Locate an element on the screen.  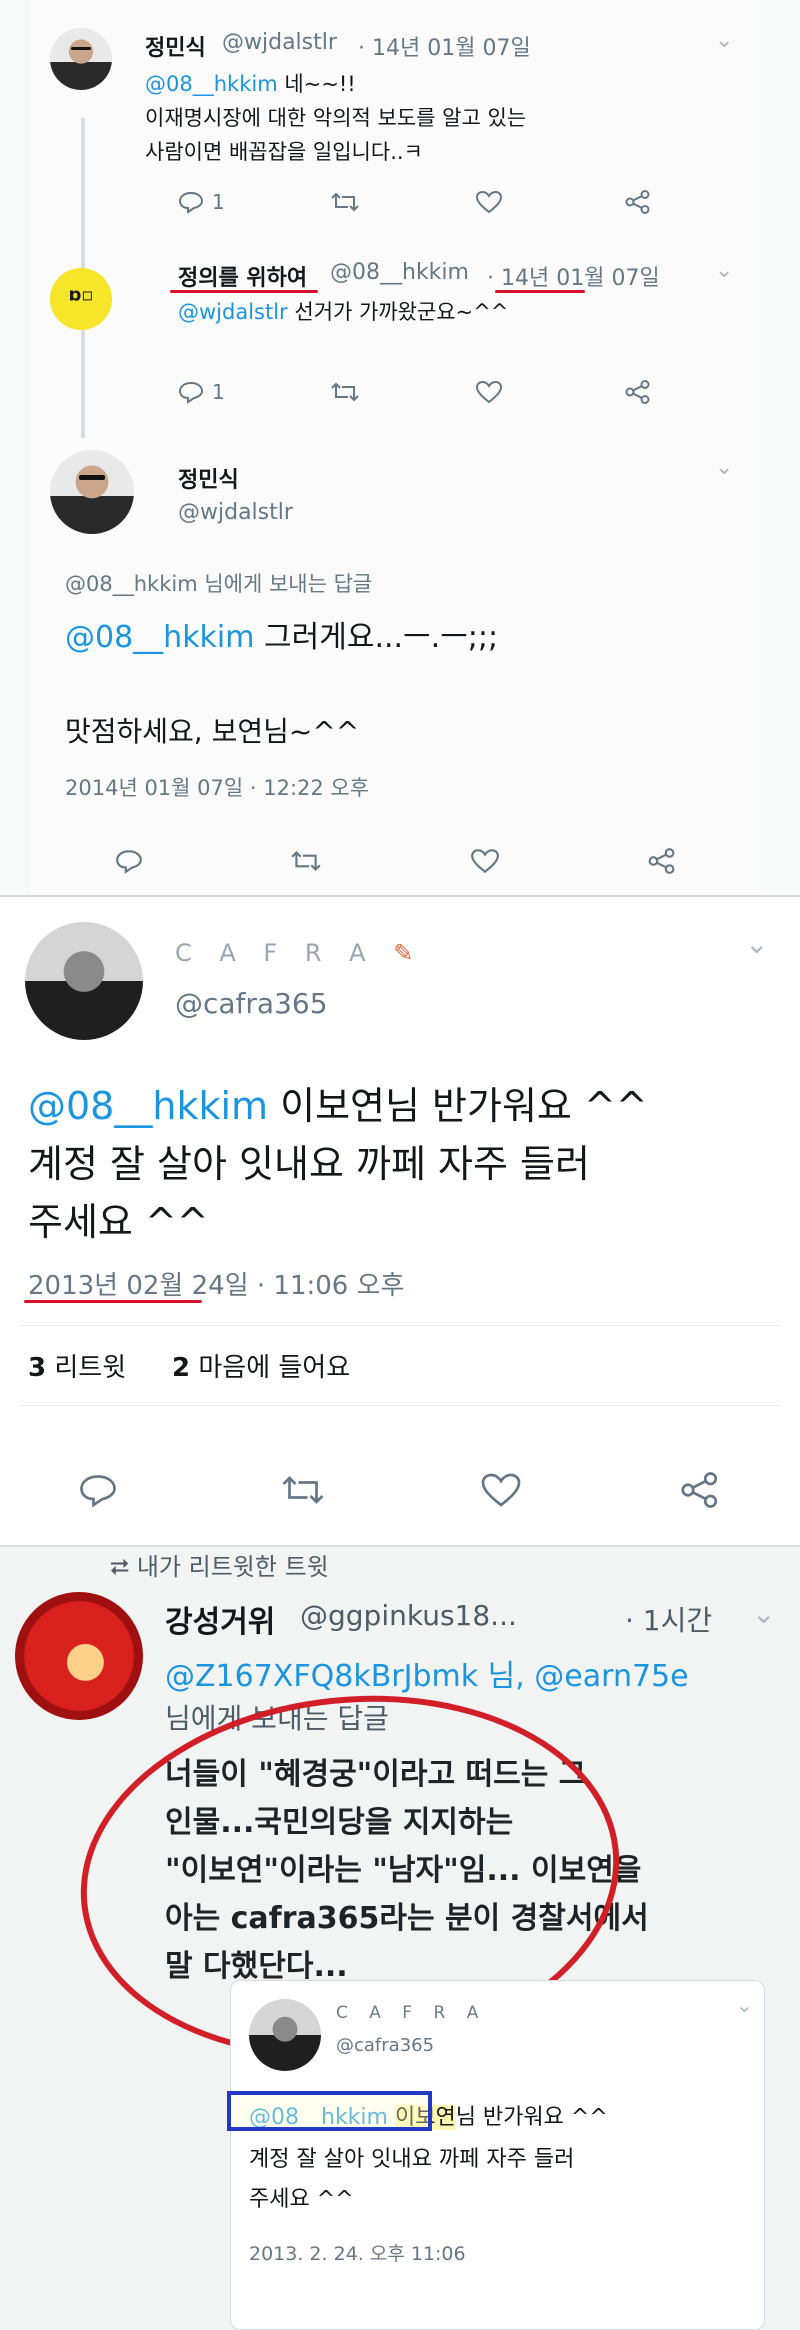
pencil-icon: ✎ is located at coordinates (403, 953).